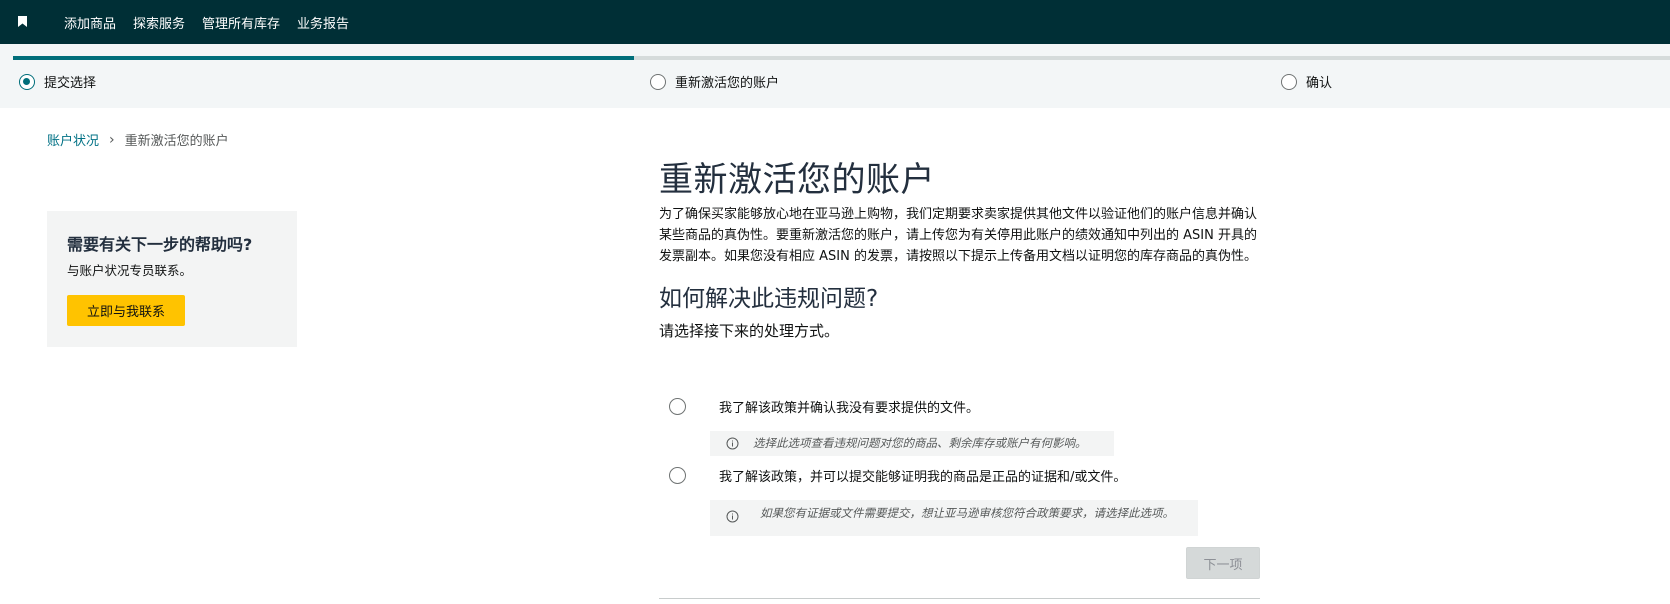 Image resolution: width=1670 pixels, height=604 pixels. Describe the element at coordinates (797, 180) in the screenshot. I see `page-title: 重新激活您的账户` at that location.